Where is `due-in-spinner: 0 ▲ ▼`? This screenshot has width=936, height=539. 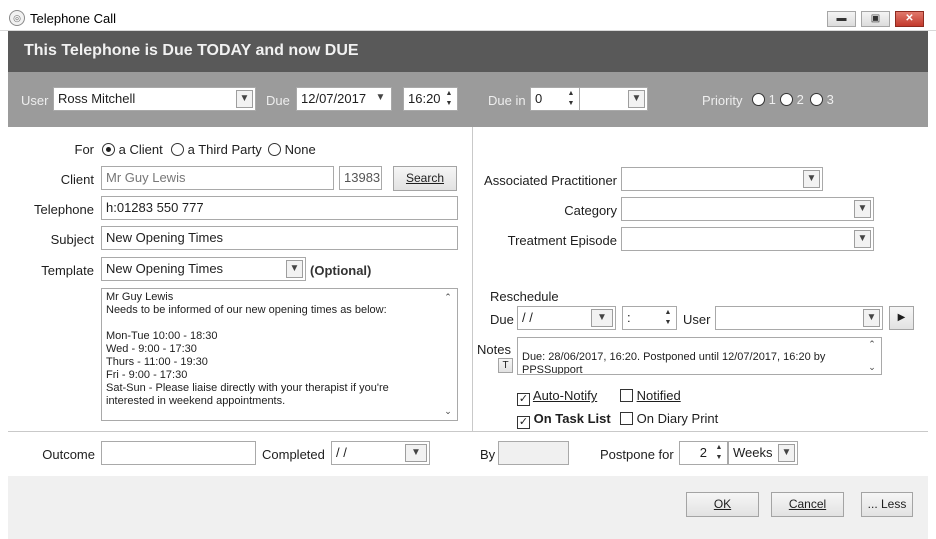
due-in-spinner: 0 ▲ ▼ is located at coordinates (555, 99).